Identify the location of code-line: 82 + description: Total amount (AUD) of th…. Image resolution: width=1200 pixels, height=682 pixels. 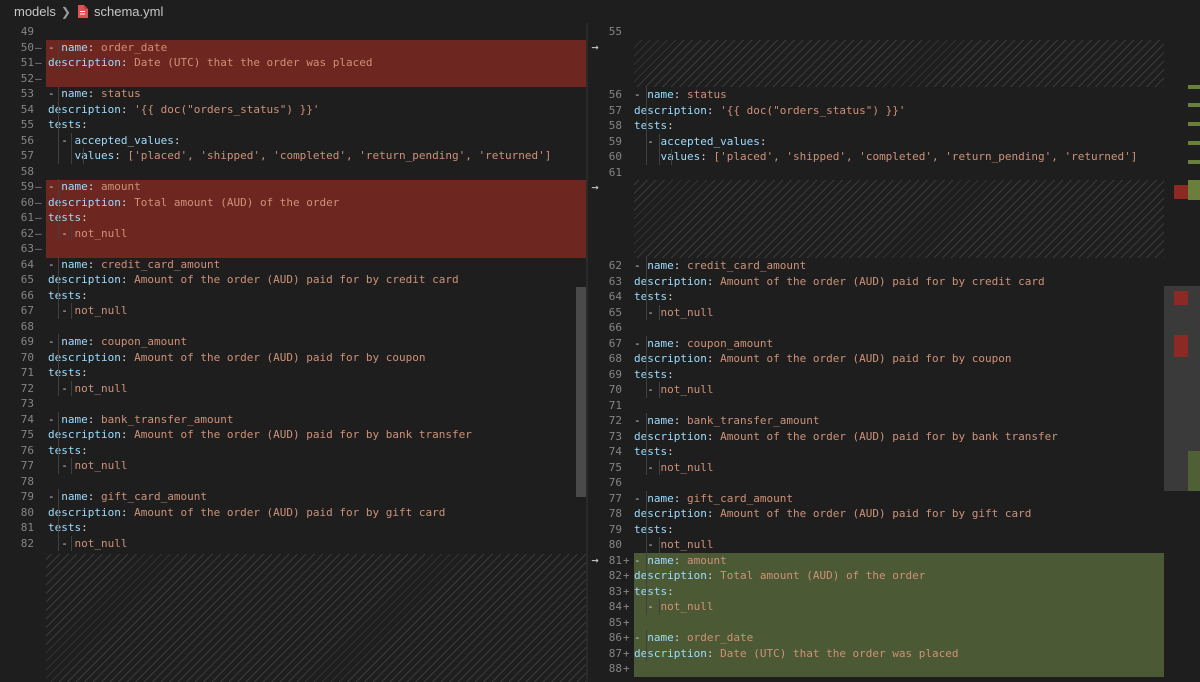
(876, 576).